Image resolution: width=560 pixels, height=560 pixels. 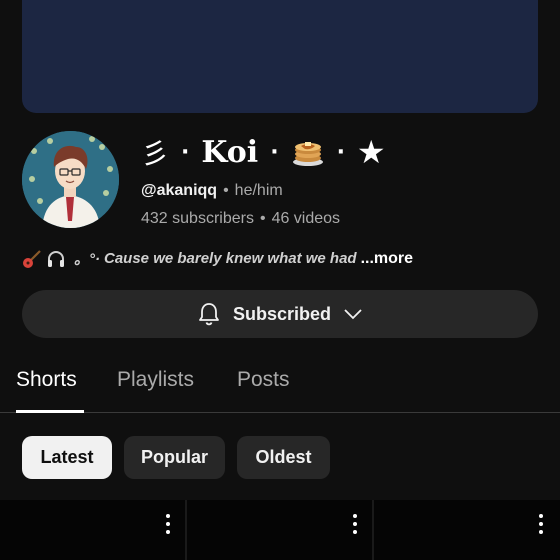 What do you see at coordinates (263, 152) in the screenshot?
I see `channel-name: 彡 · Koi · · ★` at bounding box center [263, 152].